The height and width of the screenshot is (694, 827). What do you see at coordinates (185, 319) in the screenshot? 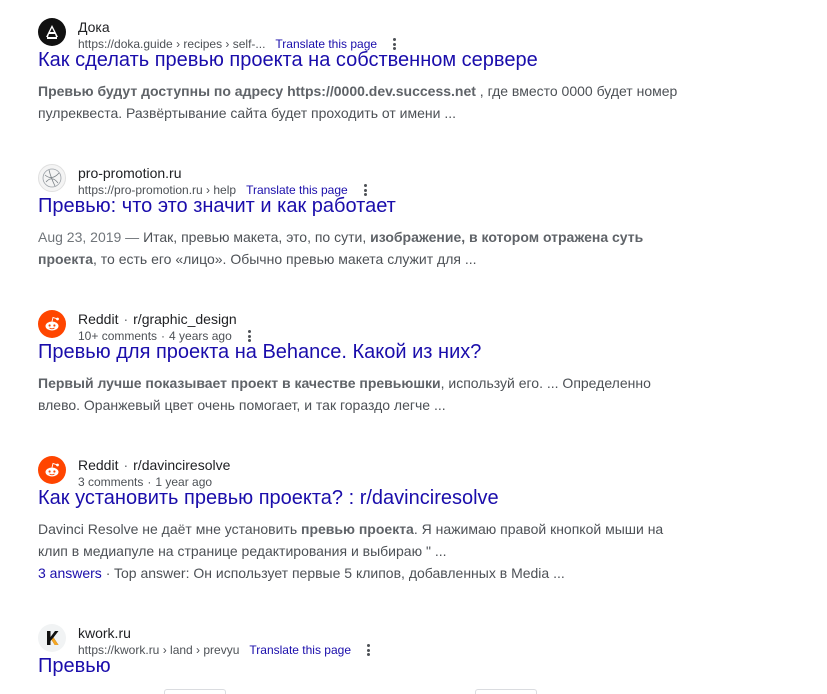
I see `subreddit-name: r/graphic_design` at bounding box center [185, 319].